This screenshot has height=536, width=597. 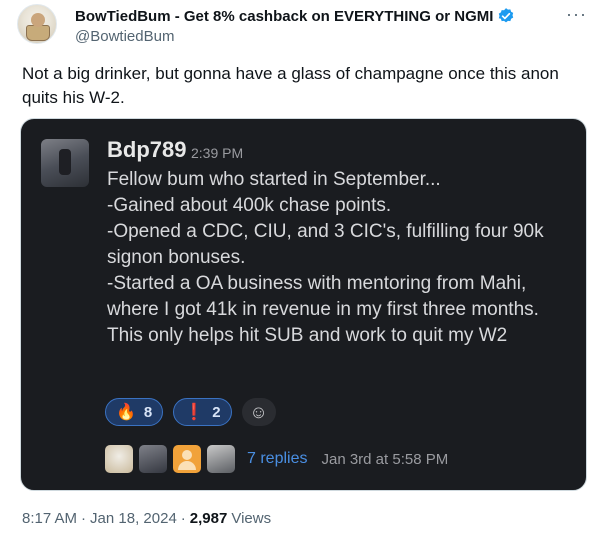 I want to click on tweet-time: 8:17 AM, so click(x=49, y=518).